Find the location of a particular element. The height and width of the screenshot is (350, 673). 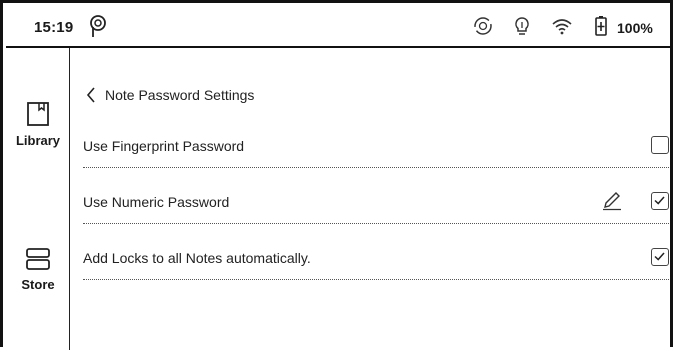

setting-label: Use Numeric Password is located at coordinates (156, 202).